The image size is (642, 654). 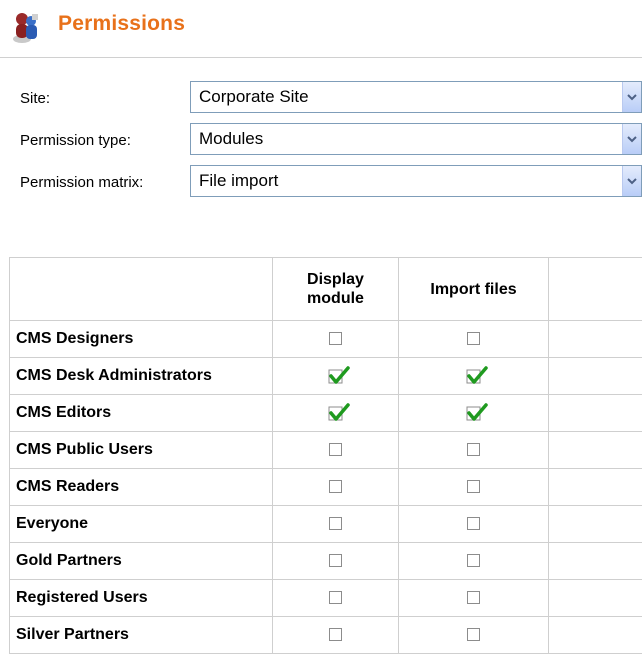 I want to click on site-select: Corporate Site, so click(x=416, y=97).